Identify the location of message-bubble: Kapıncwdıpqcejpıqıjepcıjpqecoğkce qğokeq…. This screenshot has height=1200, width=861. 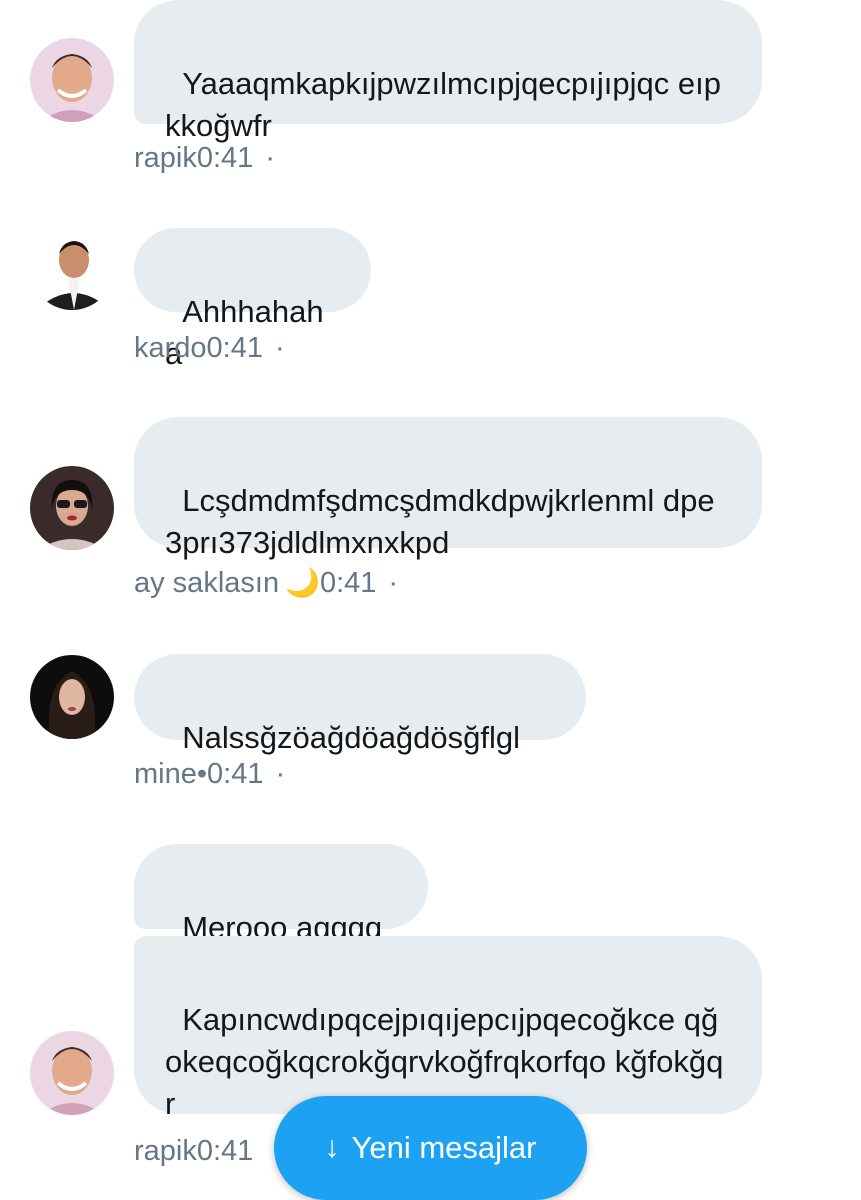
(448, 1028).